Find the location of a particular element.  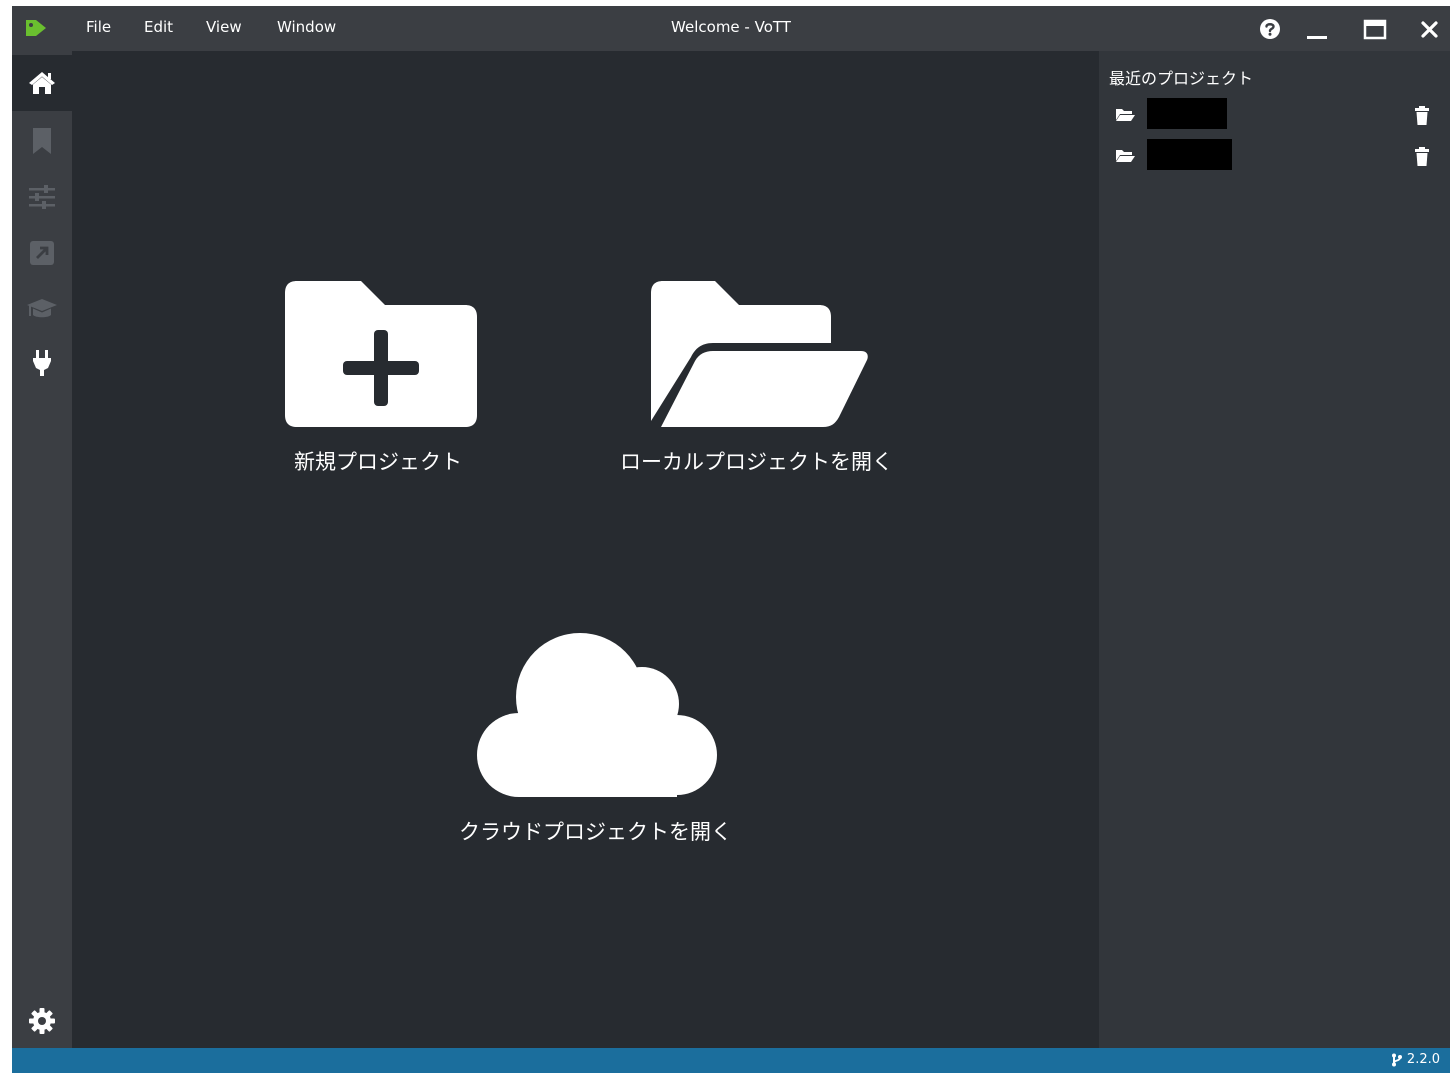

open-local-project-label: ローカルプロジェクトを開く is located at coordinates (756, 462).